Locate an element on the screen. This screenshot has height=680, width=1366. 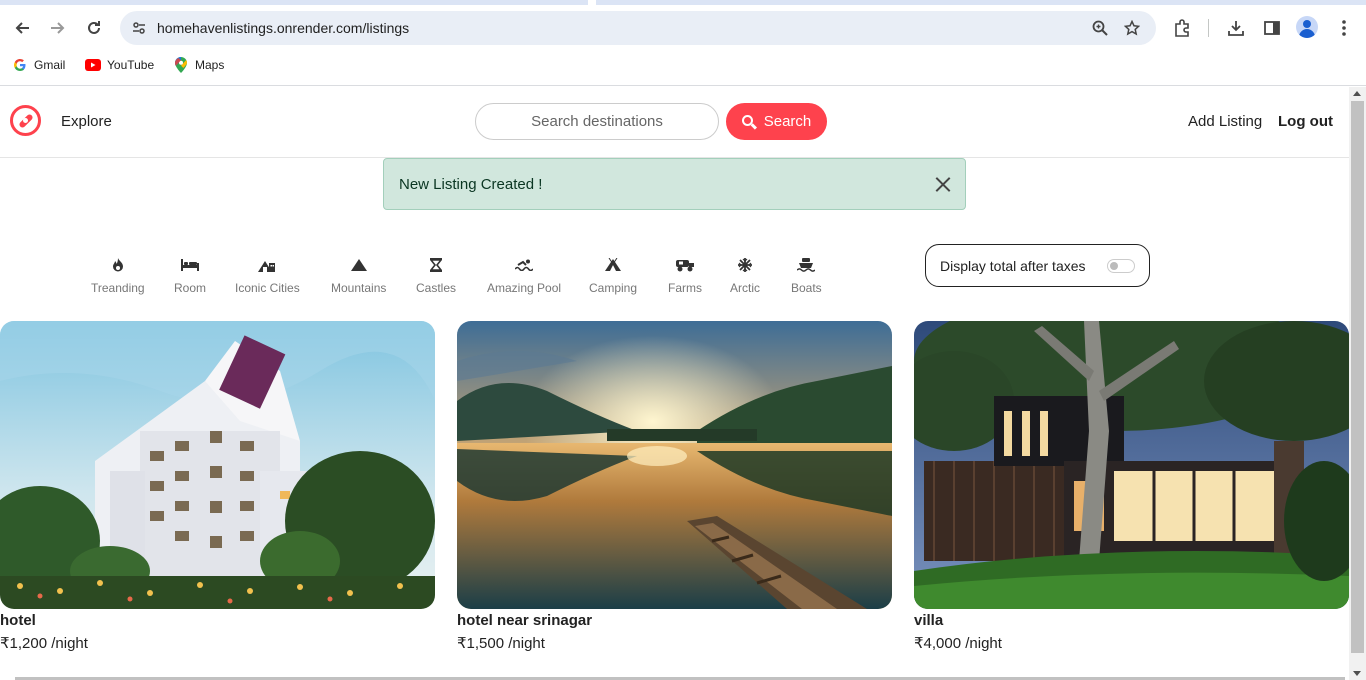
menu-kebab-icon is located at coordinates (1344, 28).